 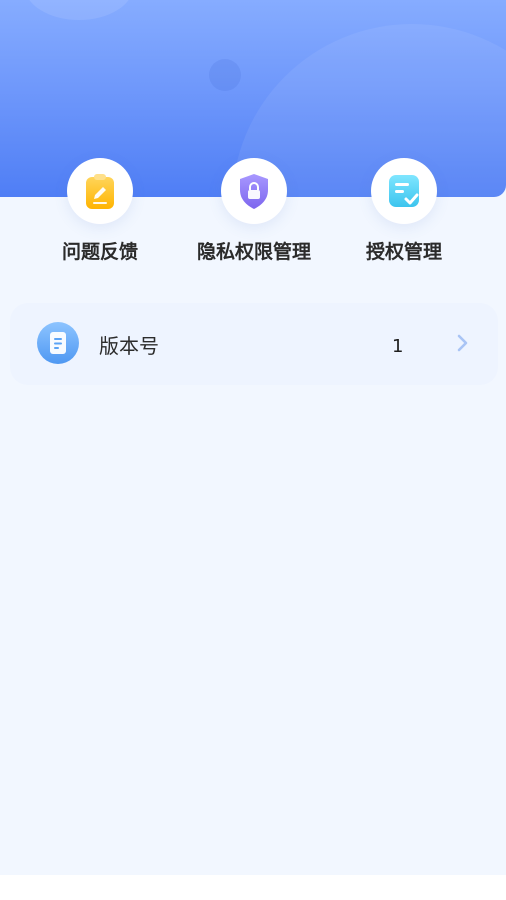 What do you see at coordinates (398, 346) in the screenshot?
I see `version-value: 1` at bounding box center [398, 346].